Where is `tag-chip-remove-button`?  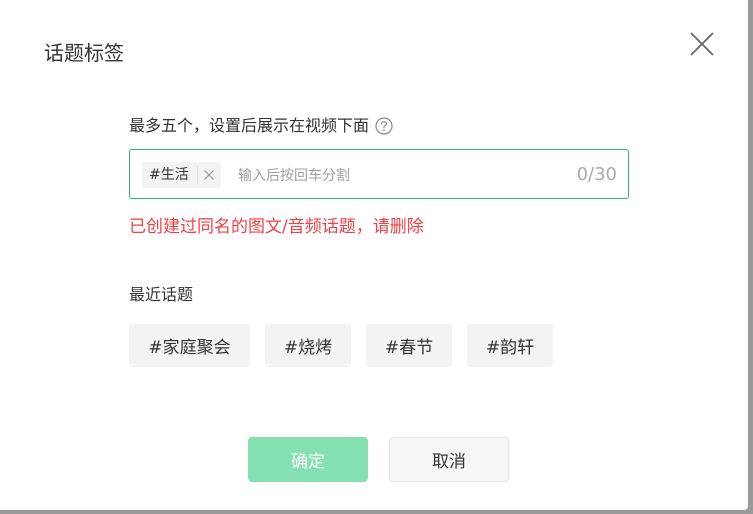 tag-chip-remove-button is located at coordinates (209, 175).